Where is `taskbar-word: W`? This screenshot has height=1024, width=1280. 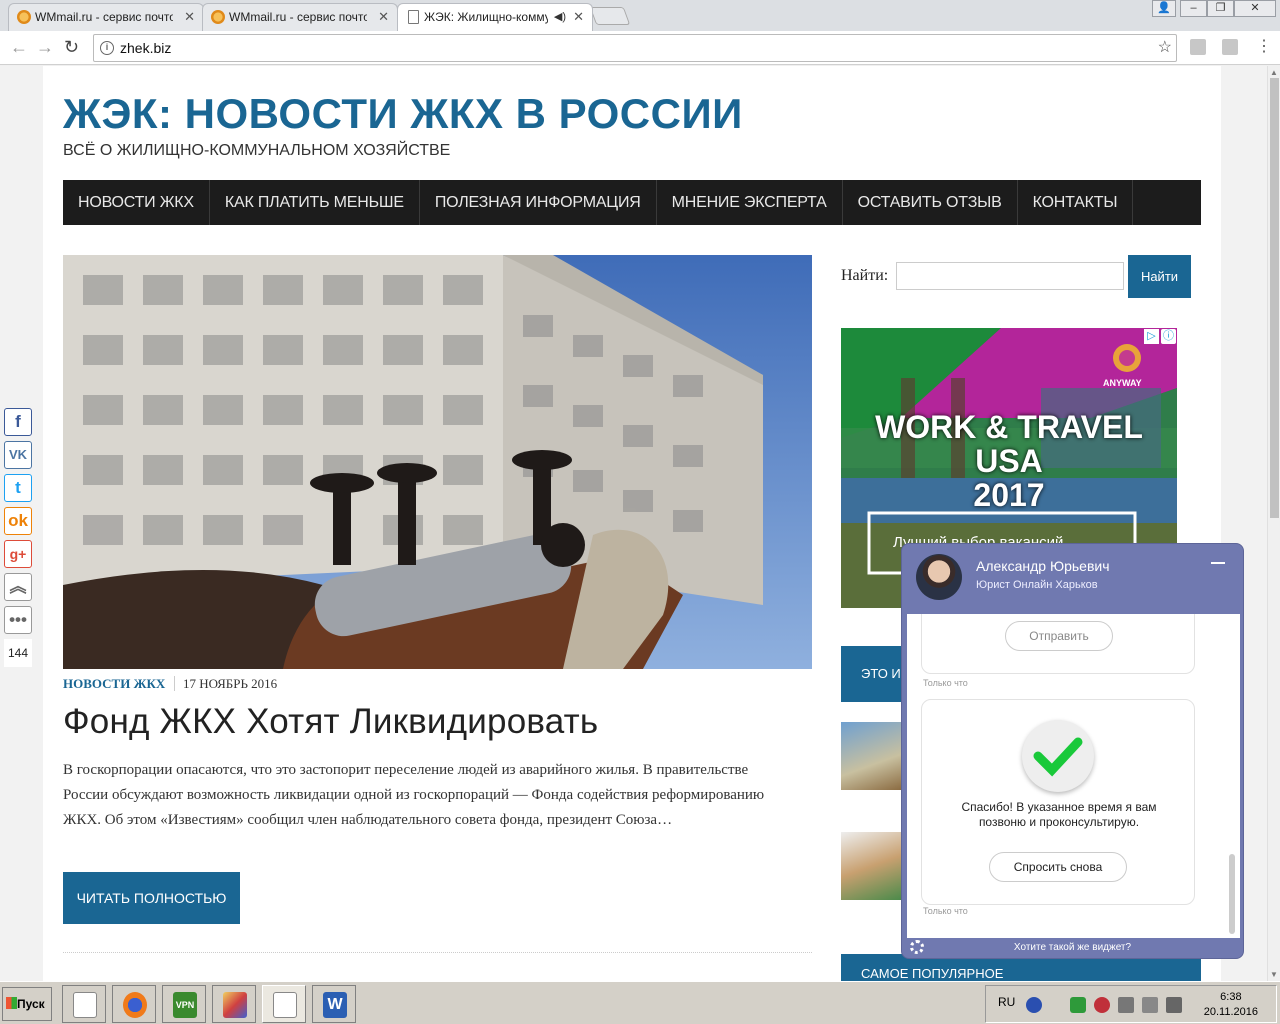 taskbar-word: W is located at coordinates (334, 1004).